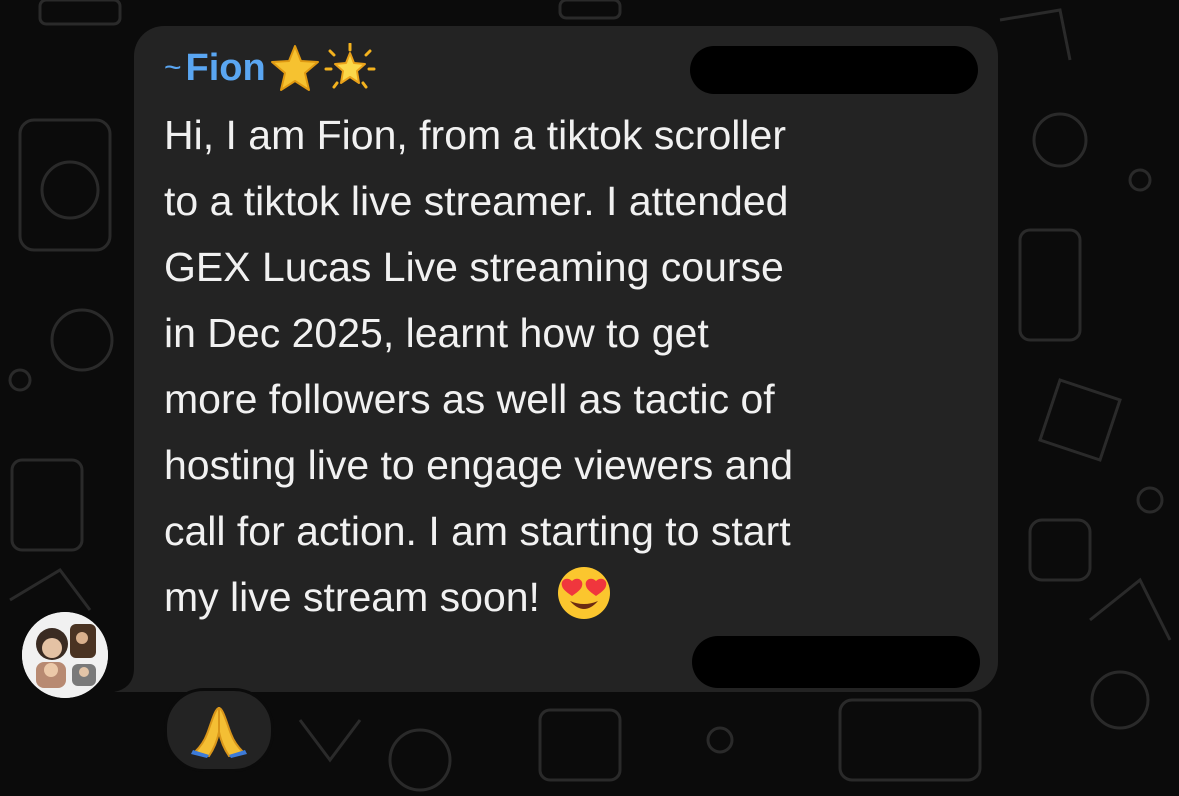 The width and height of the screenshot is (1179, 796). I want to click on reaction-bubble, so click(219, 730).